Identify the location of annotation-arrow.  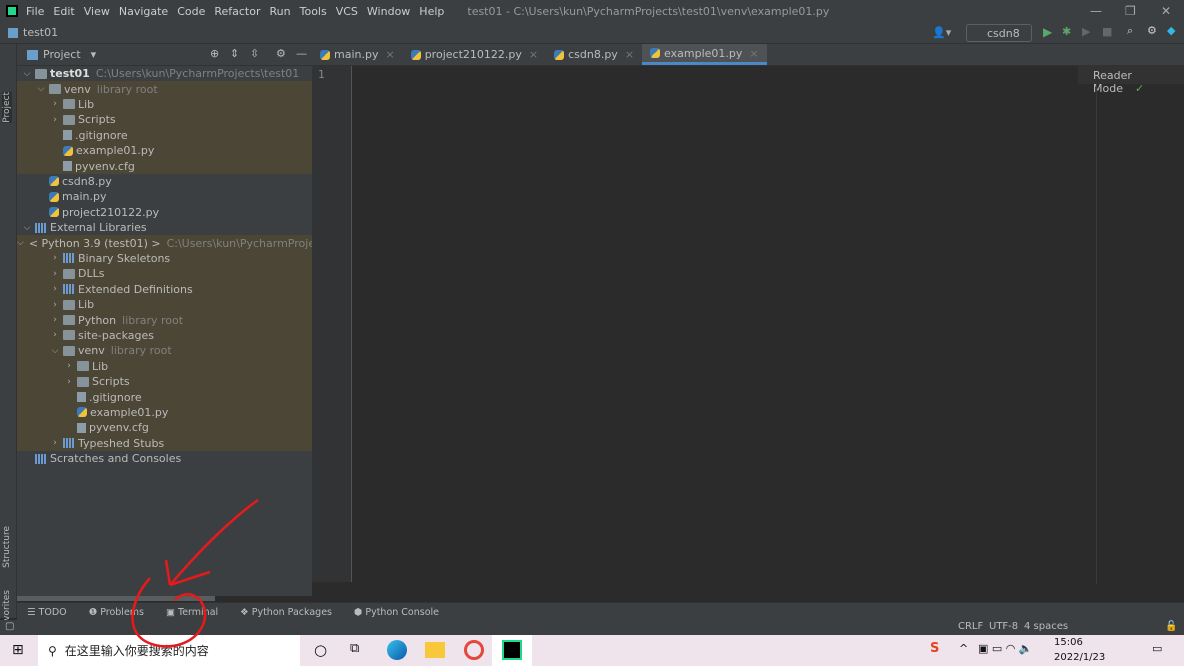
(211, 542).